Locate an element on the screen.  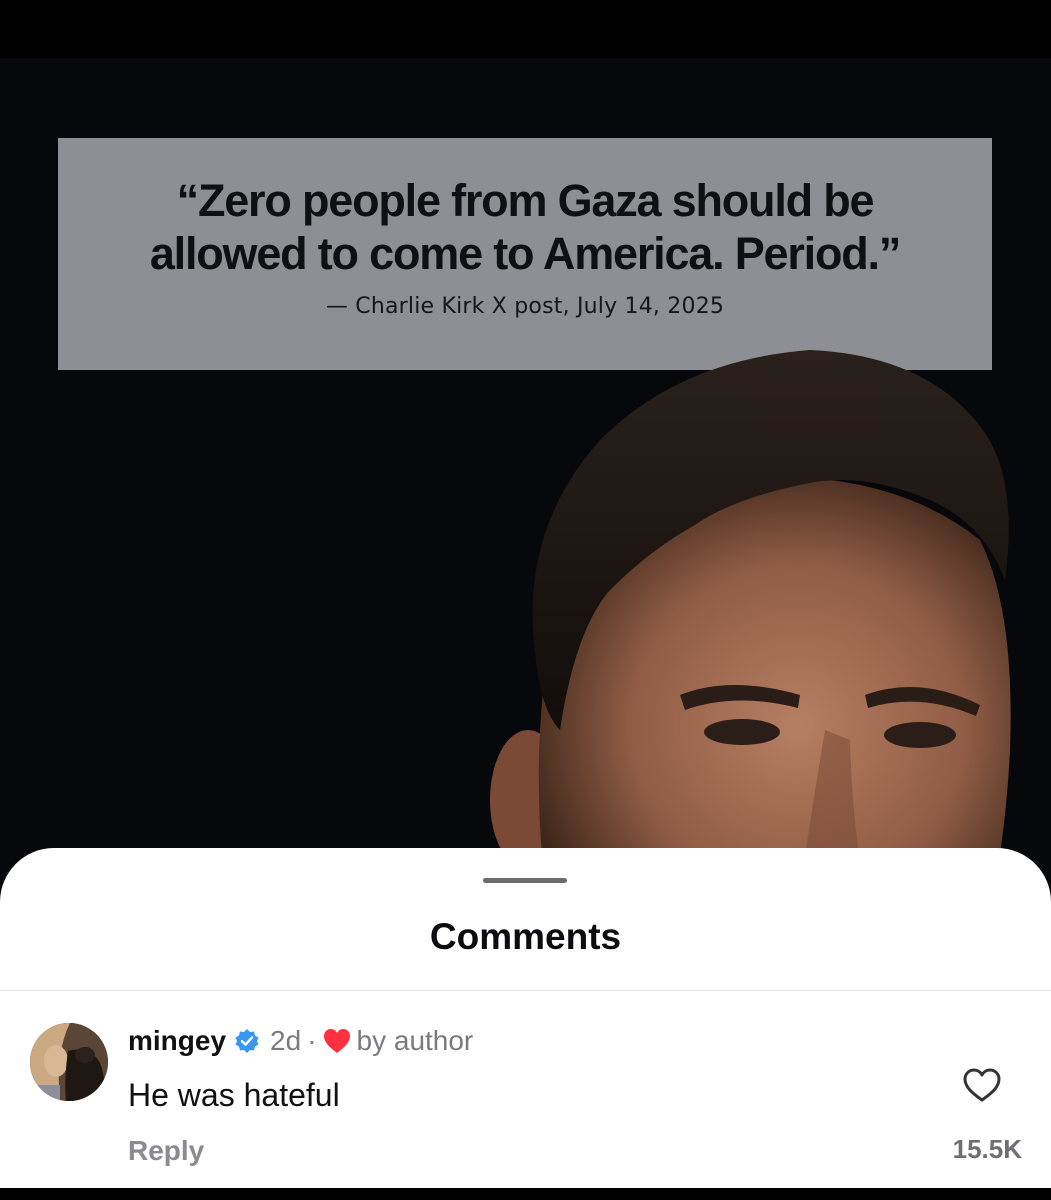
heart-outline-icon is located at coordinates (982, 1085).